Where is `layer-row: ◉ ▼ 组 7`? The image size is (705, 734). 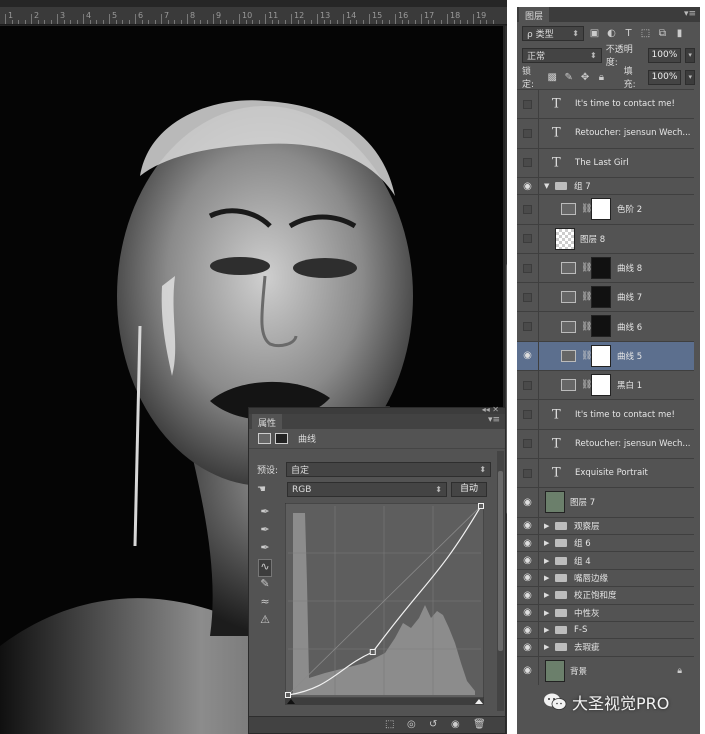
layer-row: ◉ ▼ 组 7 is located at coordinates (605, 185).